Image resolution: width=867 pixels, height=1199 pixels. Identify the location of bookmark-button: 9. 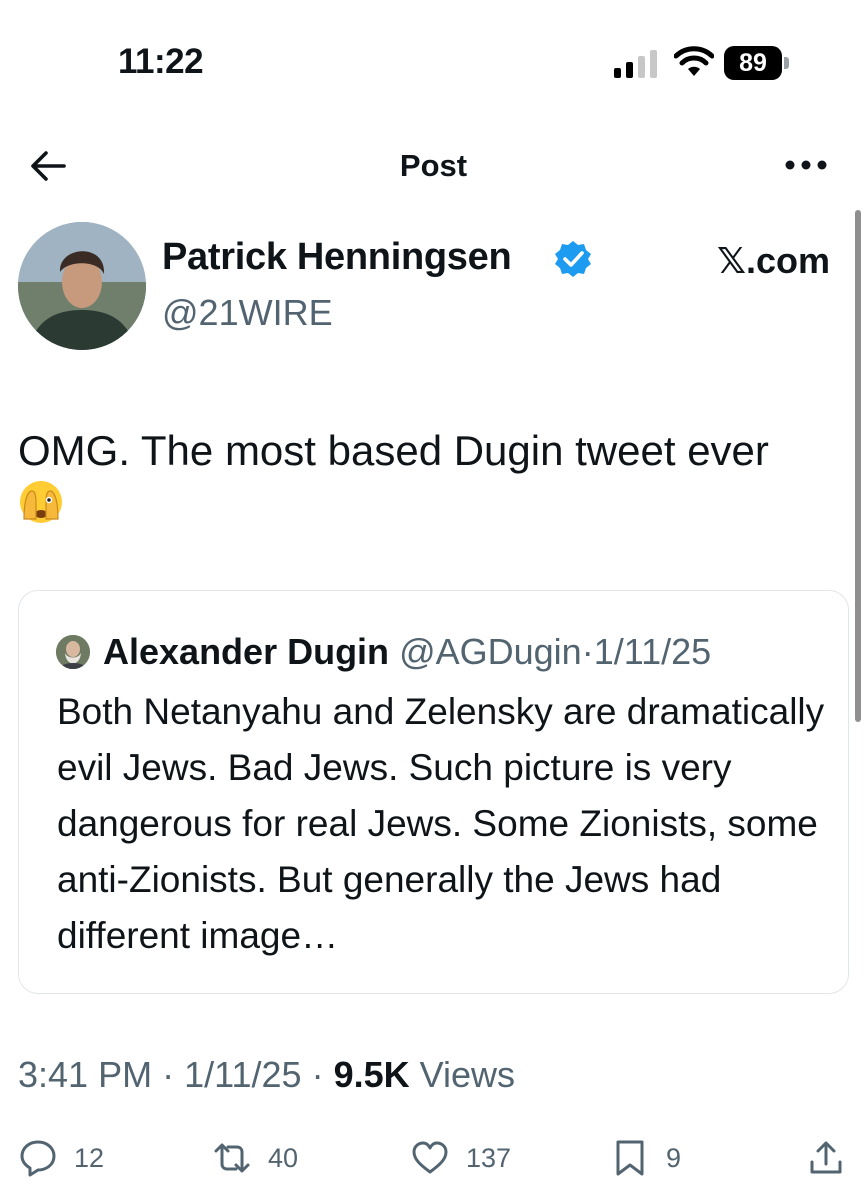
(645, 1158).